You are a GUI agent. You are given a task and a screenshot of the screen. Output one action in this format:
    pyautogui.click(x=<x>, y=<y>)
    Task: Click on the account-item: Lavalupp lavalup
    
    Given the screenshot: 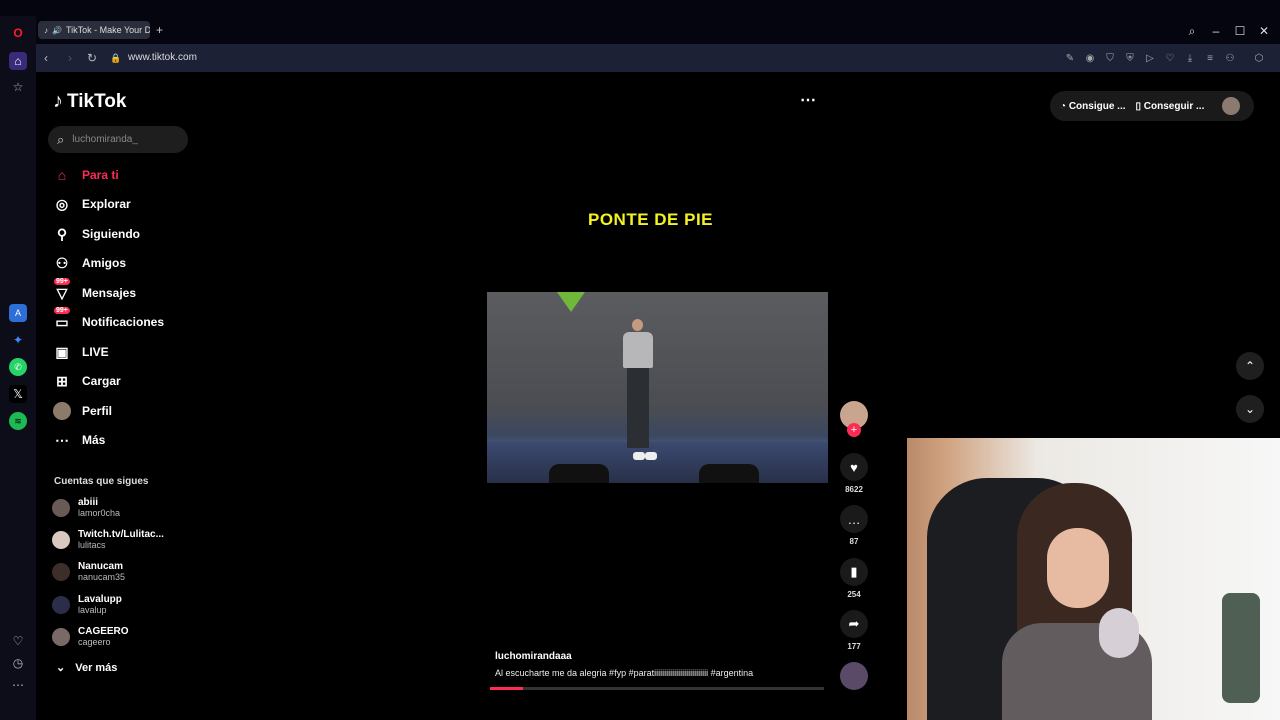 What is the action you would take?
    pyautogui.click(x=87, y=605)
    